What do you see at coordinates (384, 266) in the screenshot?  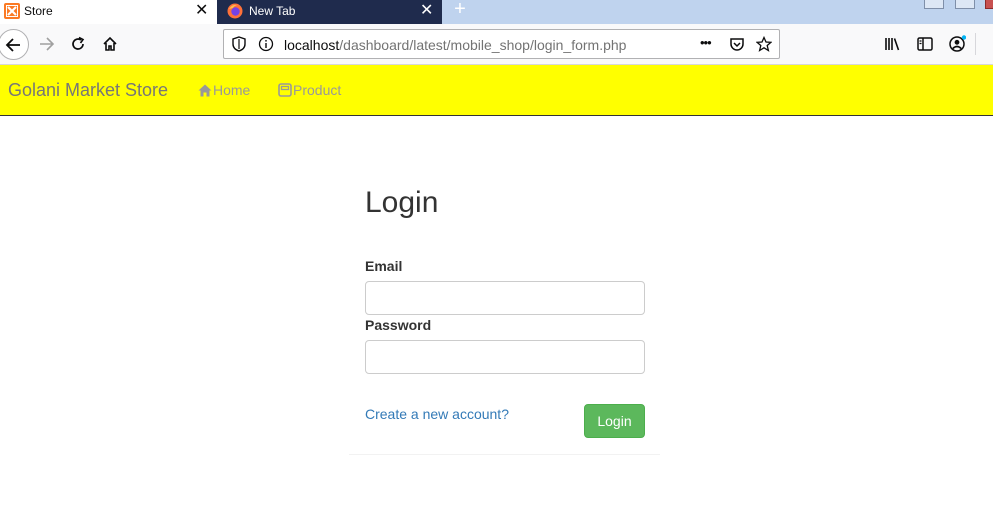 I see `email-label: Email` at bounding box center [384, 266].